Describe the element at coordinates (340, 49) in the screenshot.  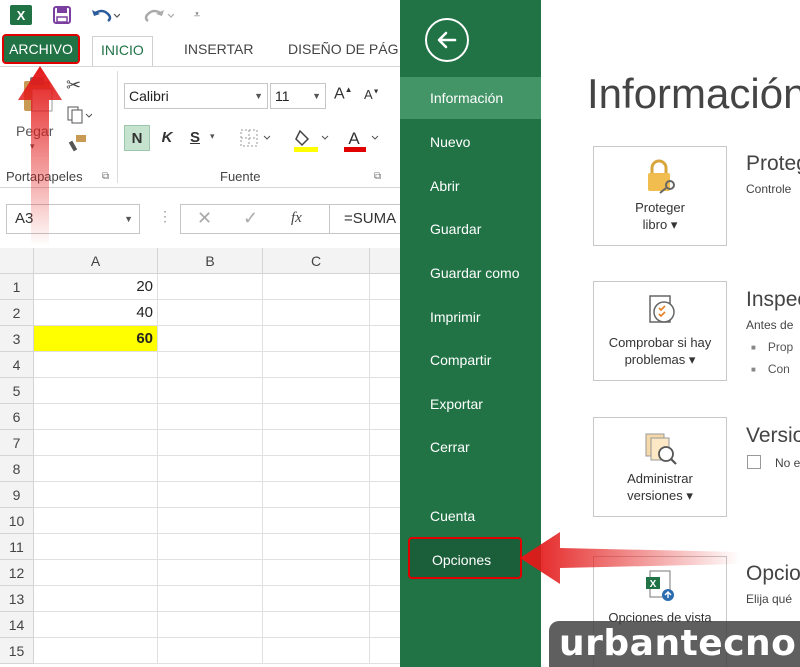
I see `tab-diseno-pagina: DISEÑO DE PÁG` at that location.